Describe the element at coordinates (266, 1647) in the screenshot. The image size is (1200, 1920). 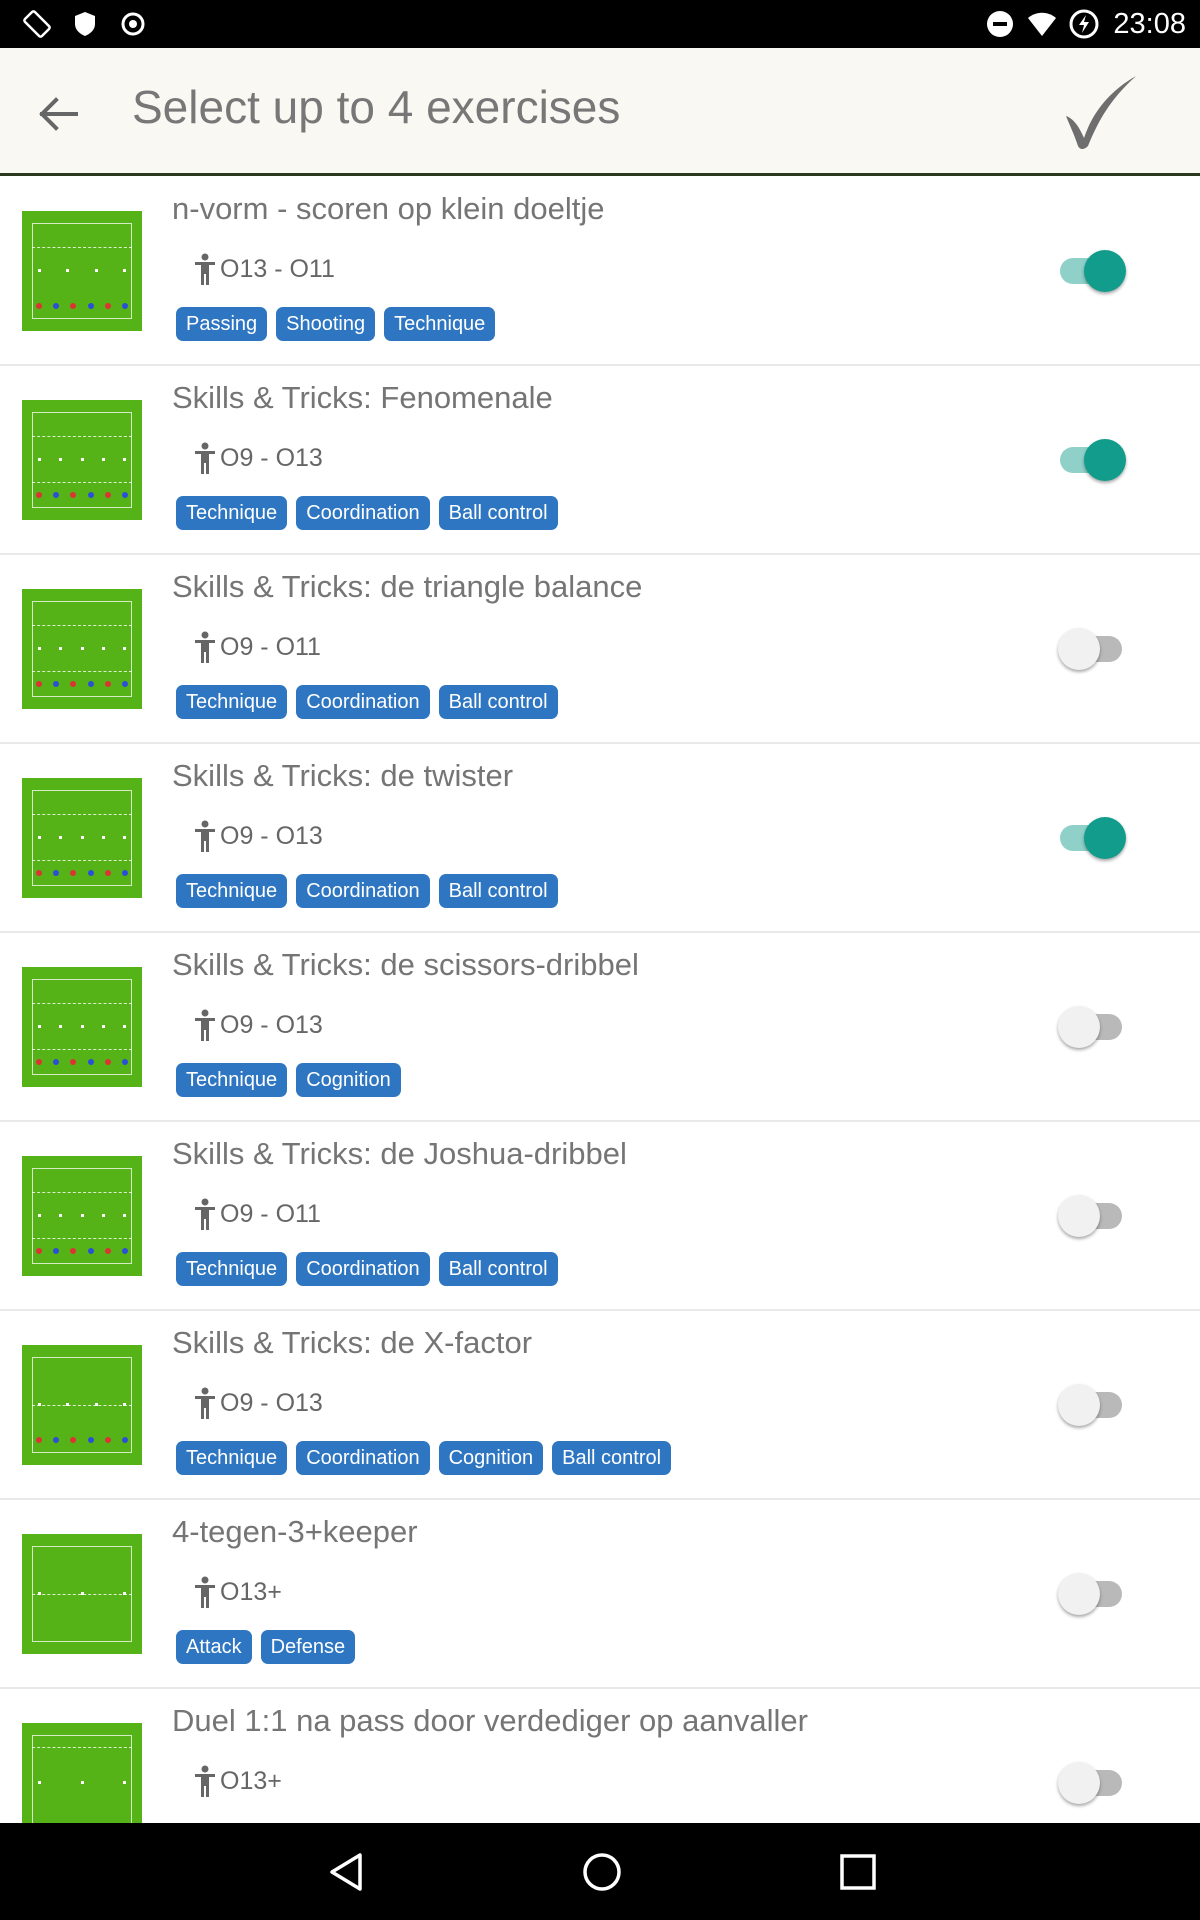
I see `tag-list: Attack Defense` at that location.